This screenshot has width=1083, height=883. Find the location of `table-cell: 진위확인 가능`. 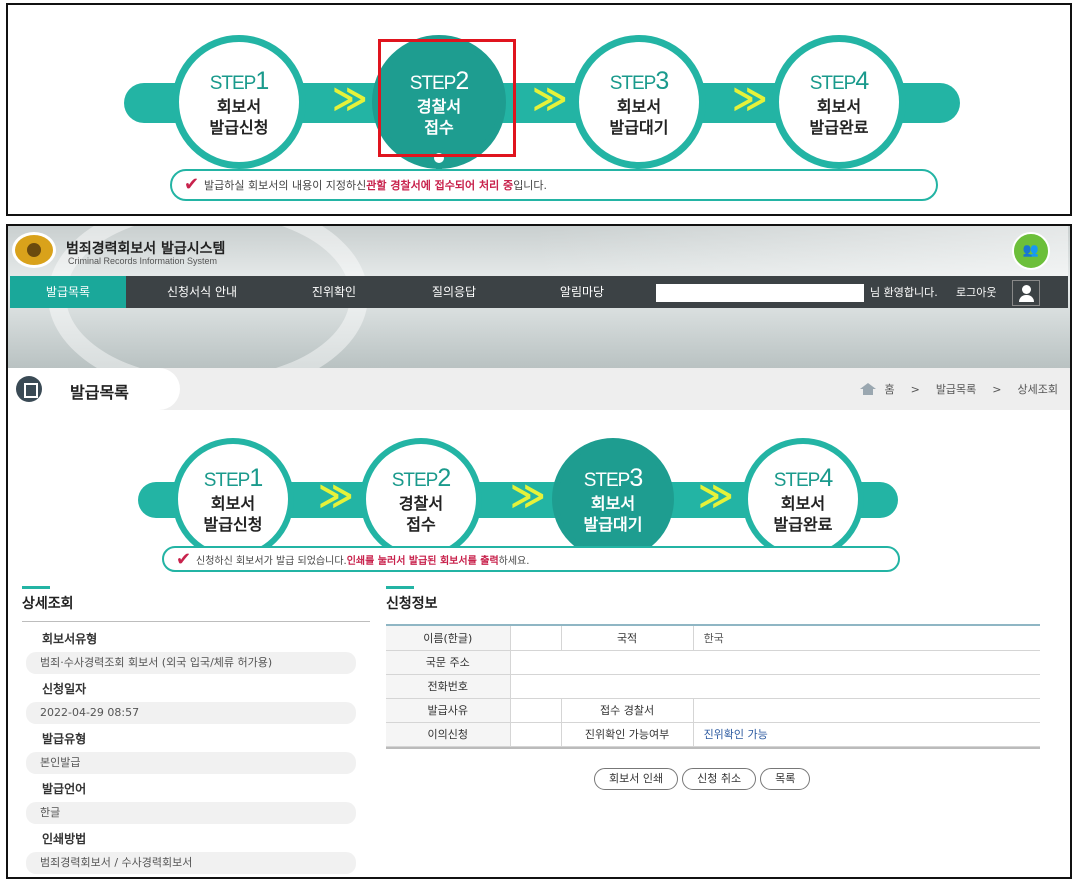

table-cell: 진위확인 가능 is located at coordinates (866, 734).